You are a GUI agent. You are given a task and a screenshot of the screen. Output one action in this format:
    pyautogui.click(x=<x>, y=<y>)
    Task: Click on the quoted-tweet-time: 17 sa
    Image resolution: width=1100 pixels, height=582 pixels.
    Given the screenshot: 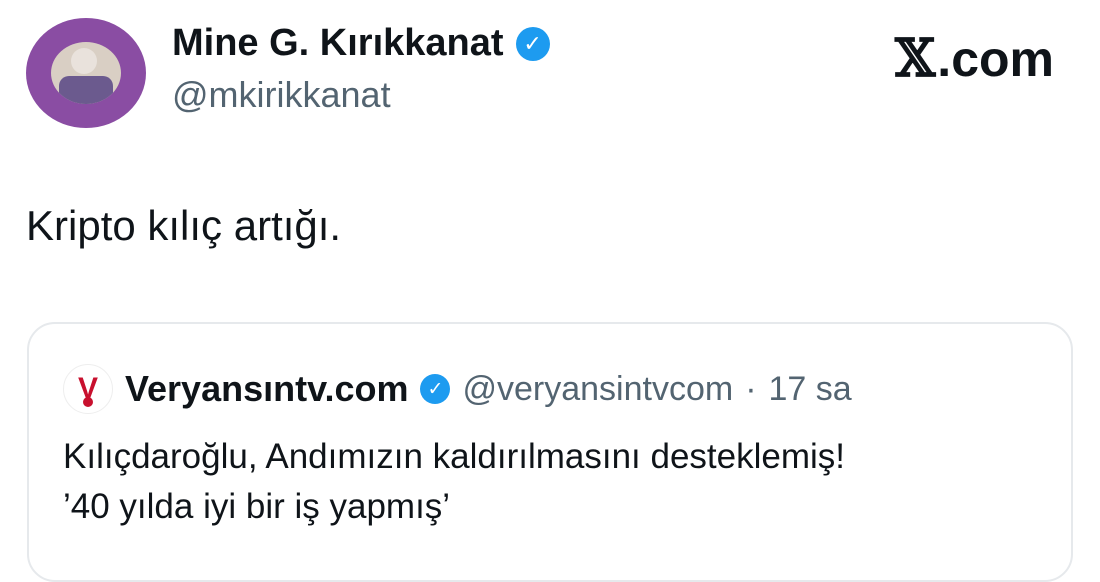 What is the action you would take?
    pyautogui.click(x=810, y=389)
    